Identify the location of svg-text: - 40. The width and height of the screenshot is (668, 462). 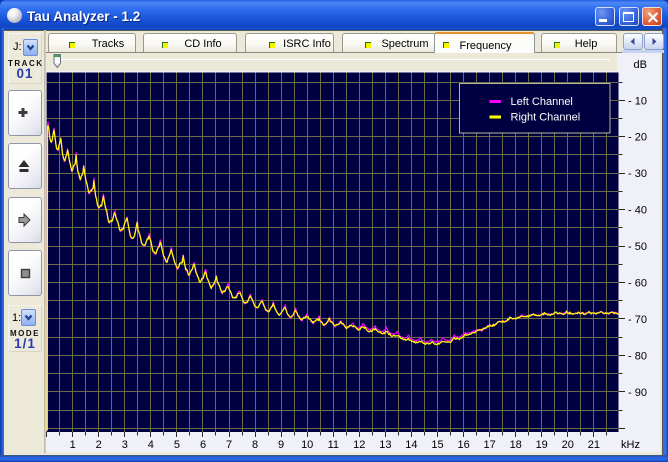
(637, 211).